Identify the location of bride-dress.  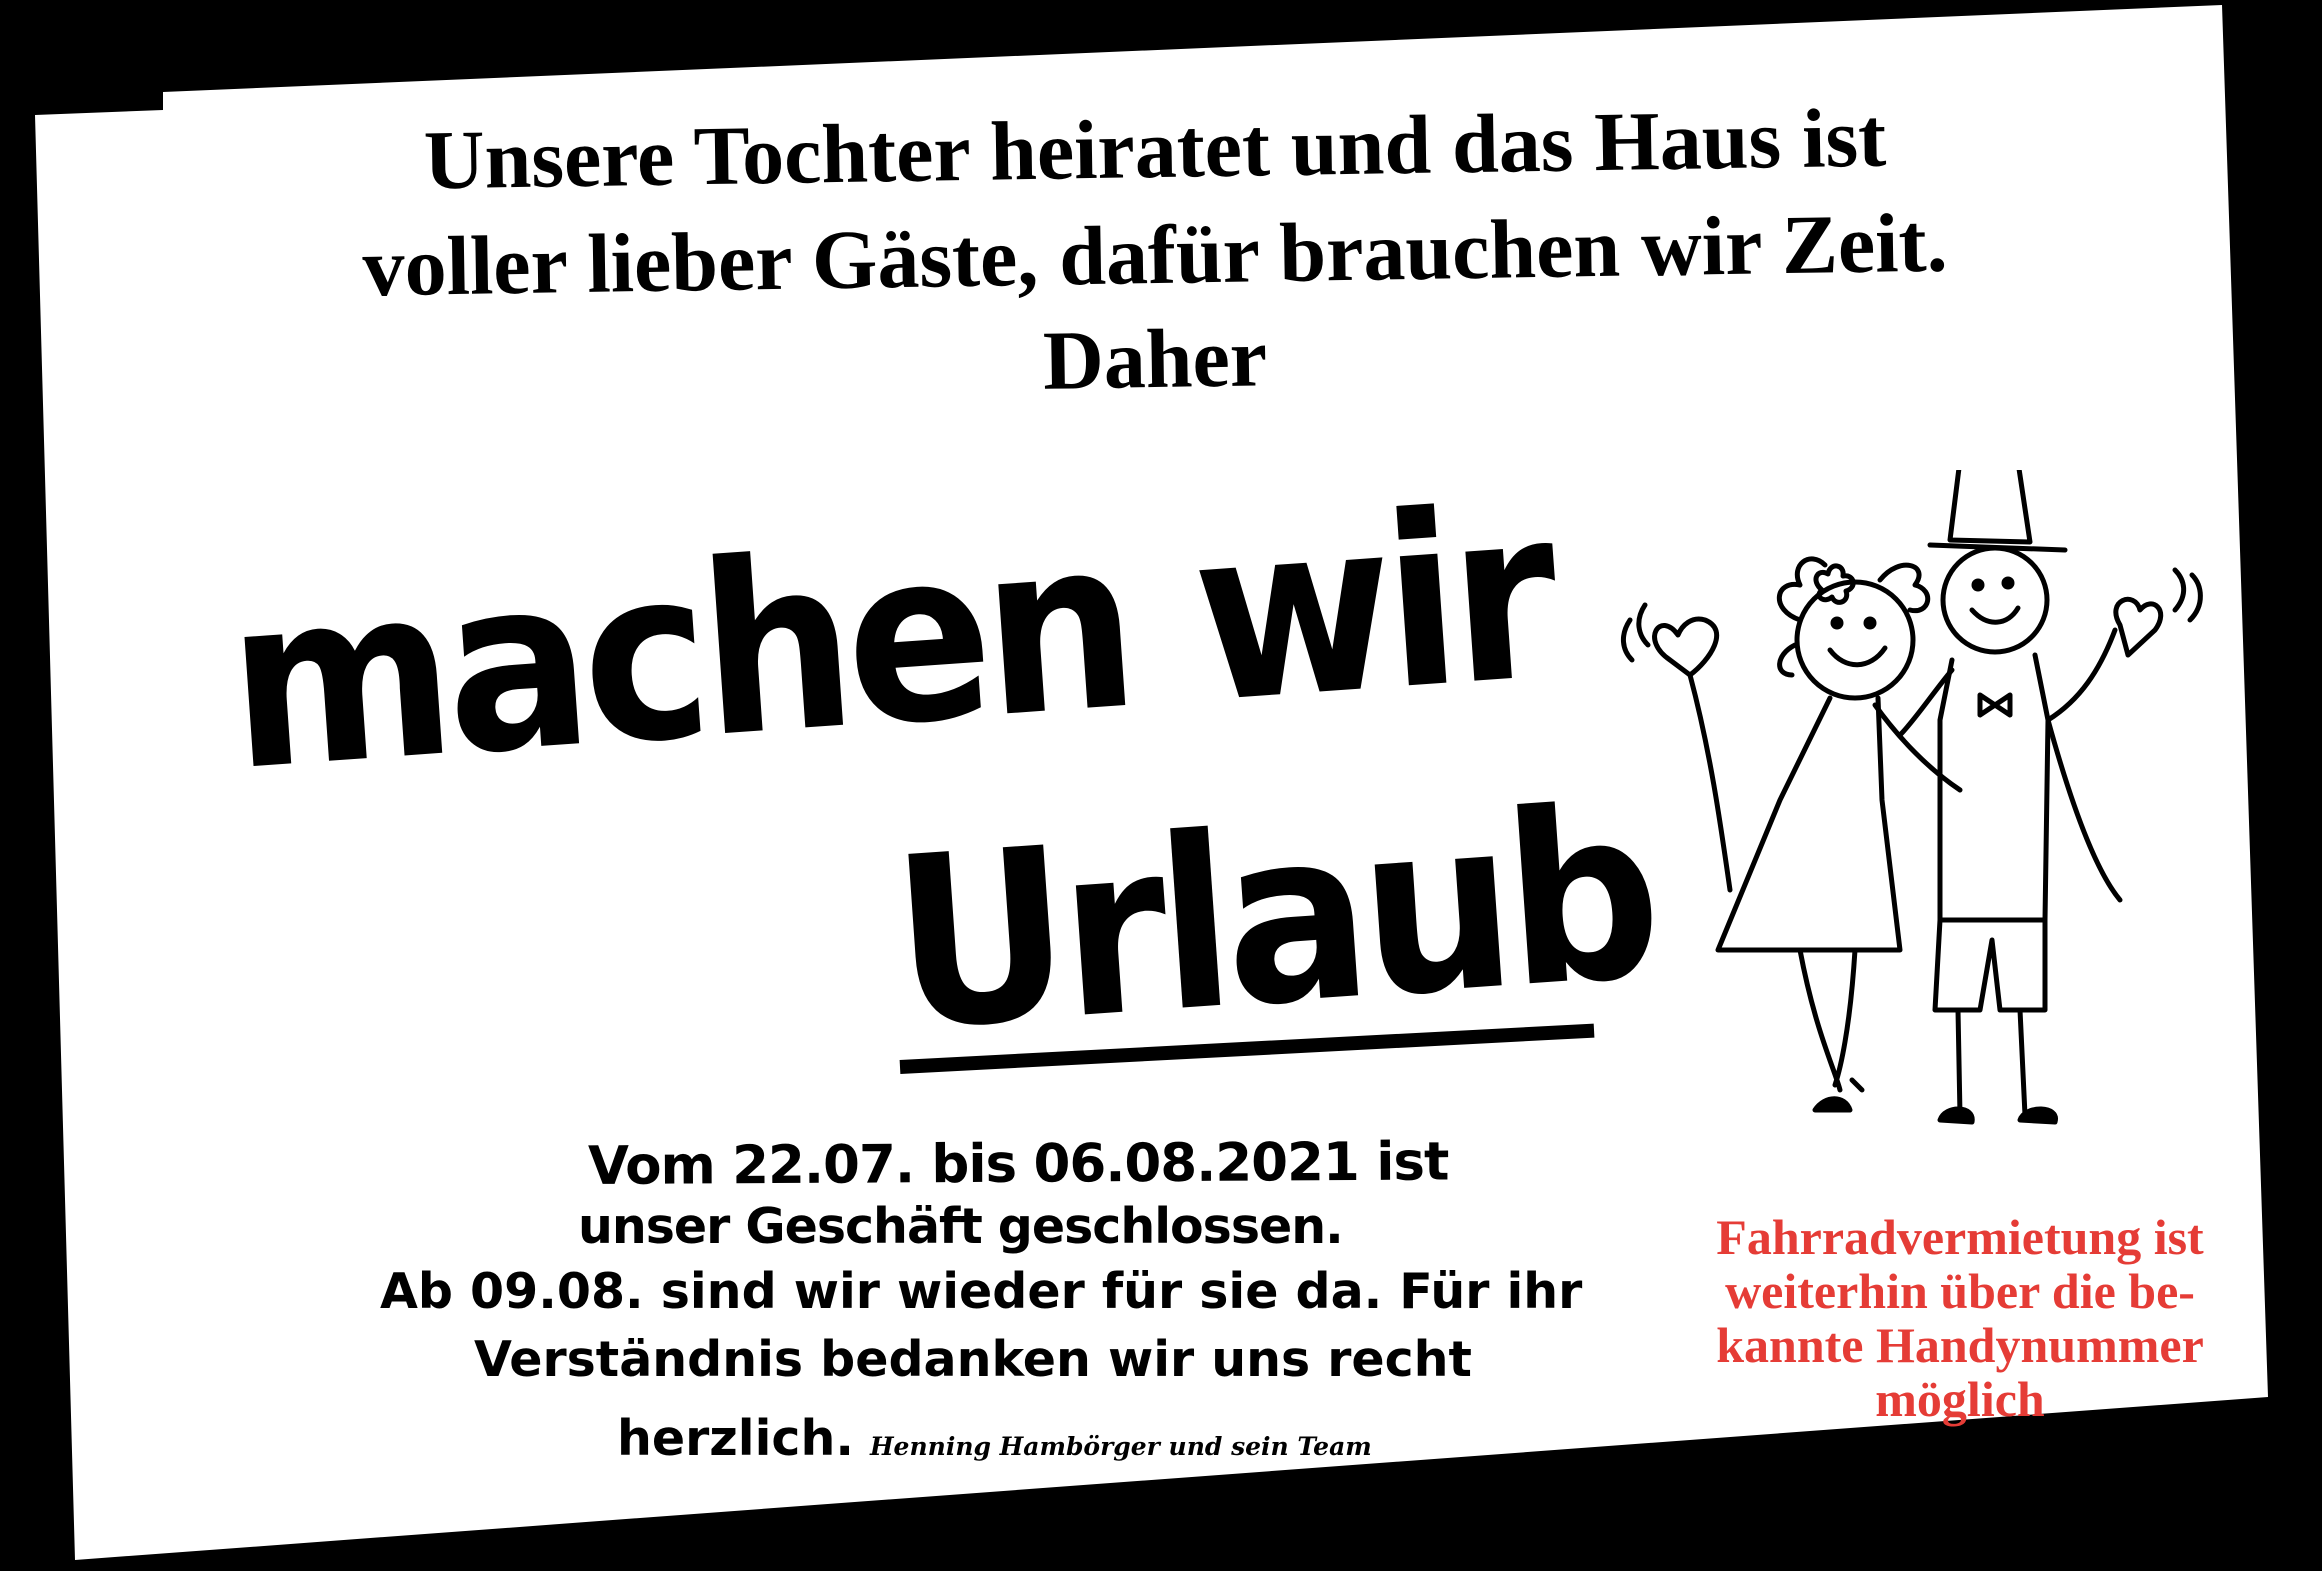
(1809, 824).